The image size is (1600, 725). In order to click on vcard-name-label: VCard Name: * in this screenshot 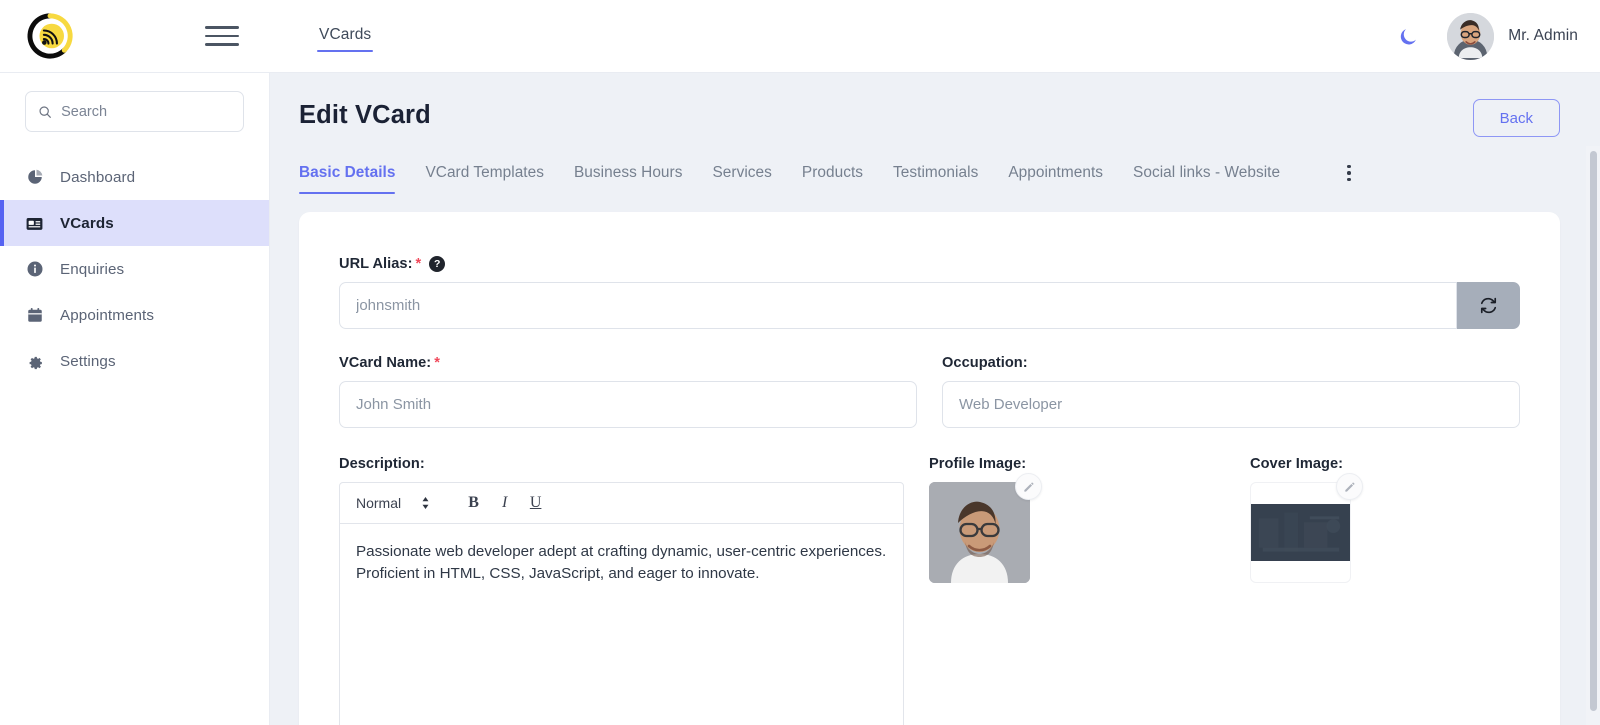, I will do `click(628, 363)`.